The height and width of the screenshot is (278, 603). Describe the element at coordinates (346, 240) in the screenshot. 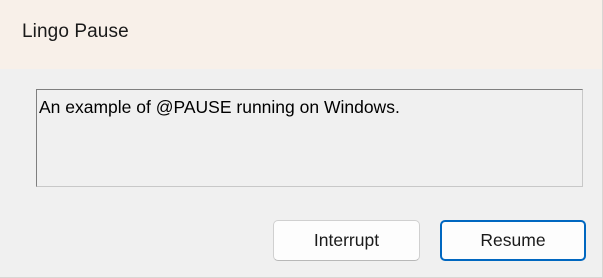

I see `interrupt-button: Interrupt` at that location.